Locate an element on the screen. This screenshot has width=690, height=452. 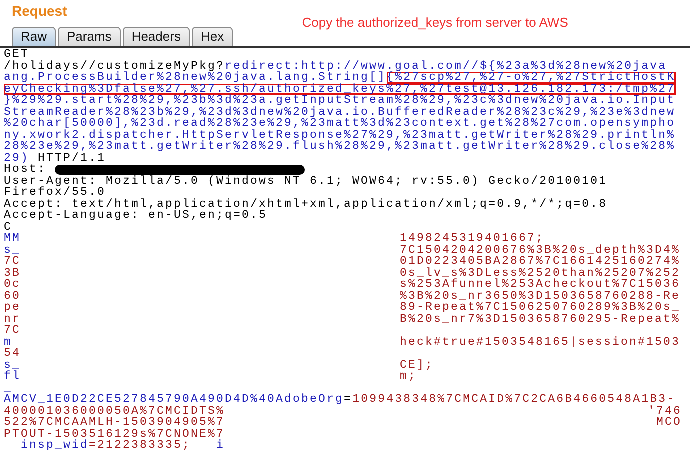
cookie-value: 89-Repeat%7C1506250760289%3B%20s_ is located at coordinates (540, 307).